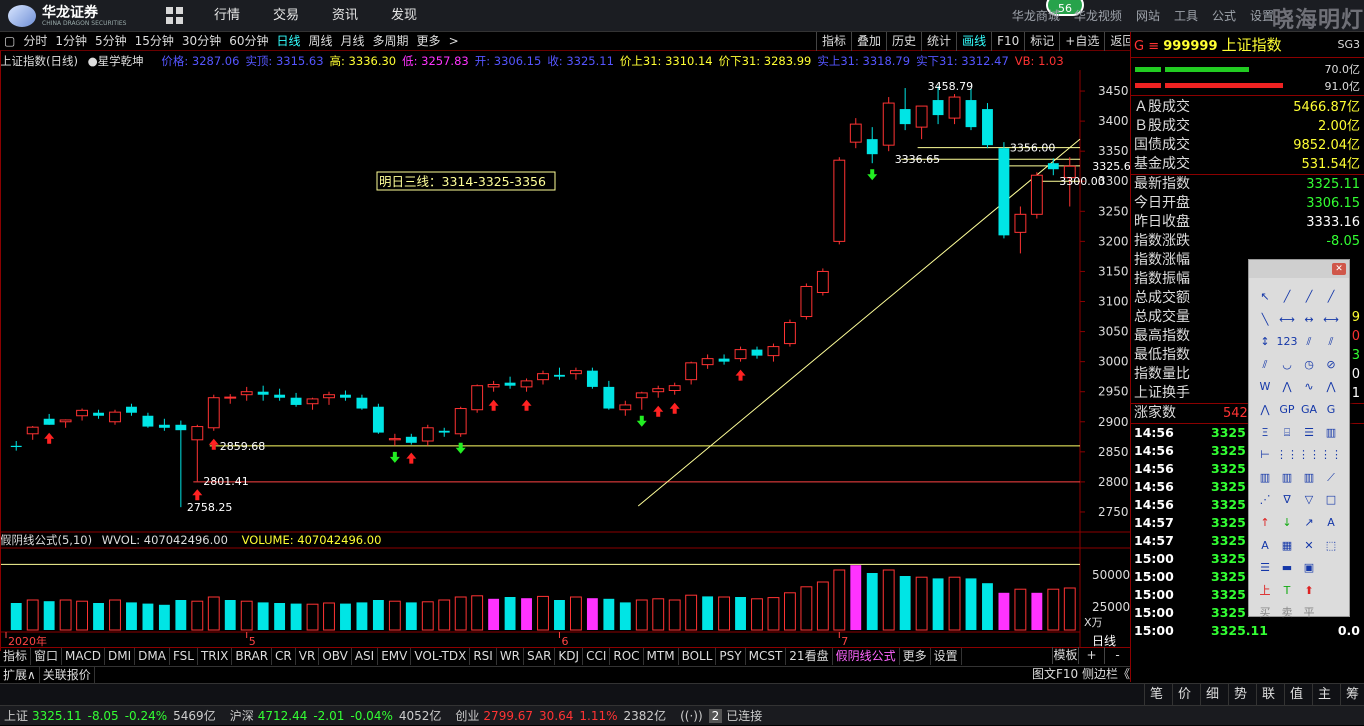  I want to click on extension-item-1: 关联报价, so click(67, 675).